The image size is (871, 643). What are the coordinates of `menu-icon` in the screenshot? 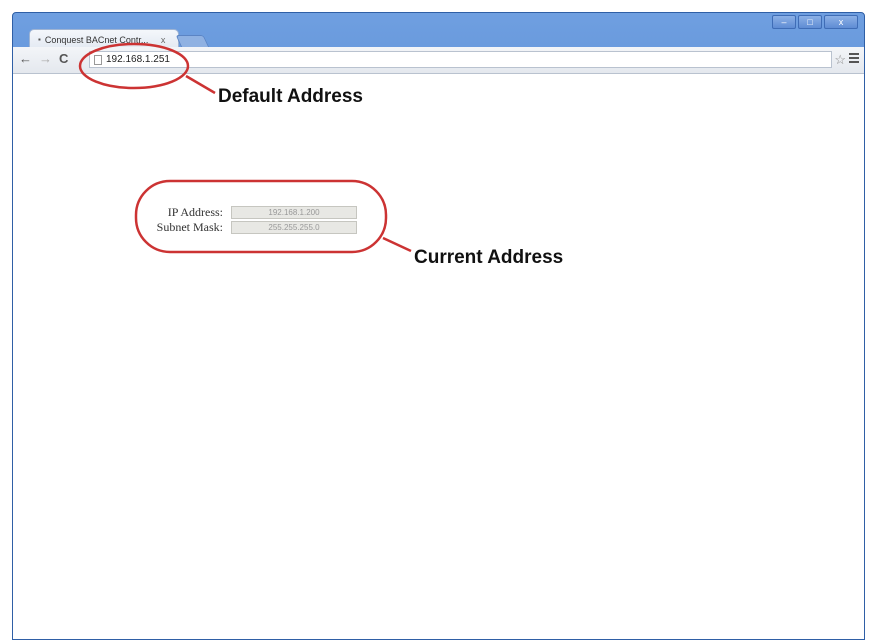 It's located at (854, 59).